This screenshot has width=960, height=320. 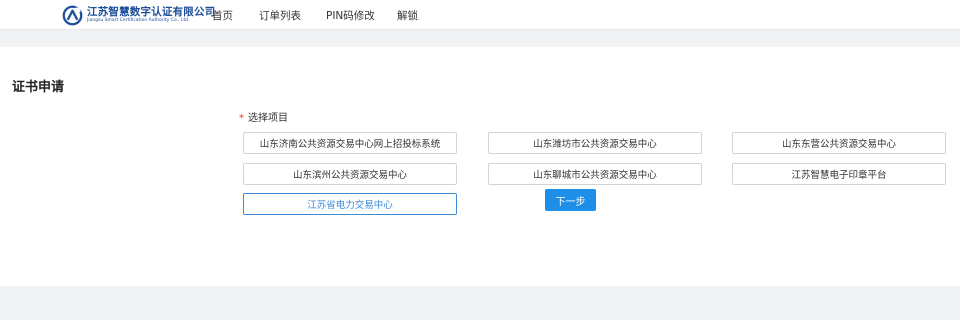 What do you see at coordinates (38, 87) in the screenshot?
I see `page-title: 证书申请` at bounding box center [38, 87].